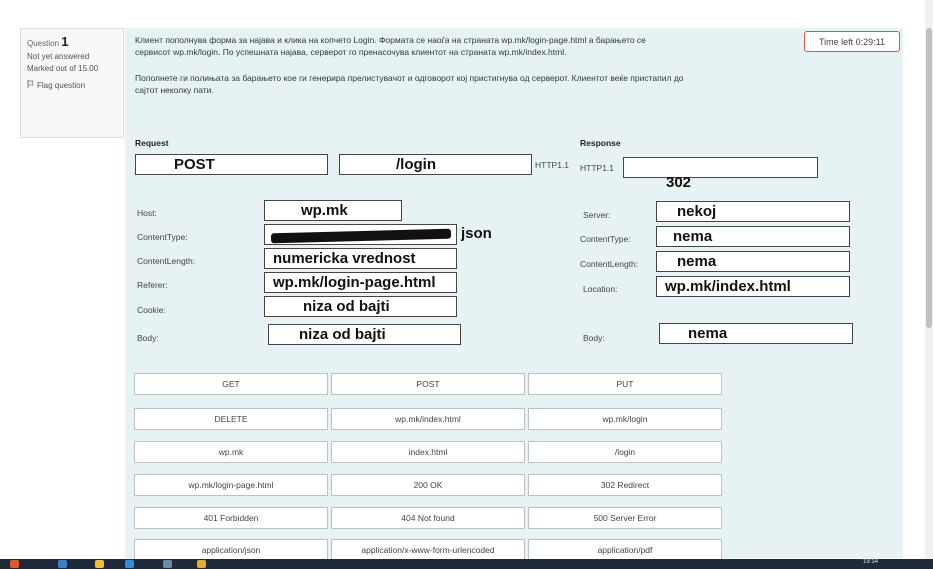  Describe the element at coordinates (625, 384) in the screenshot. I see `option-put: PUT` at that location.